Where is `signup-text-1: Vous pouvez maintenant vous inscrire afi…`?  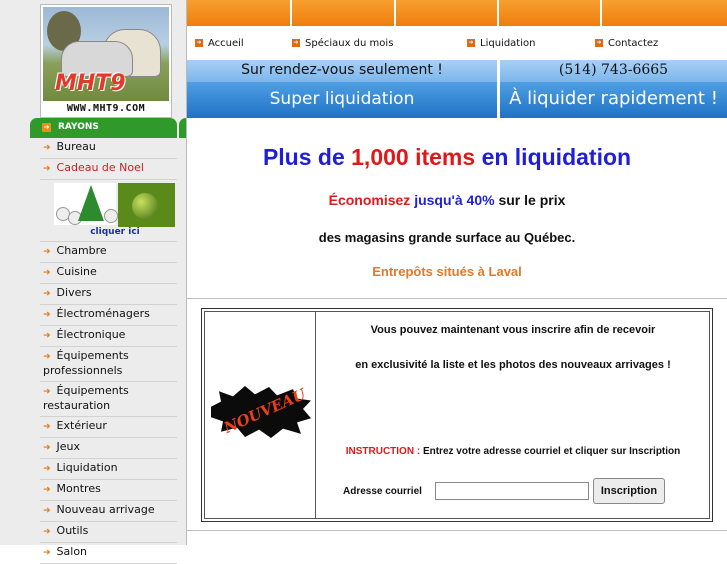 signup-text-1: Vous pouvez maintenant vous inscrire afi… is located at coordinates (513, 330).